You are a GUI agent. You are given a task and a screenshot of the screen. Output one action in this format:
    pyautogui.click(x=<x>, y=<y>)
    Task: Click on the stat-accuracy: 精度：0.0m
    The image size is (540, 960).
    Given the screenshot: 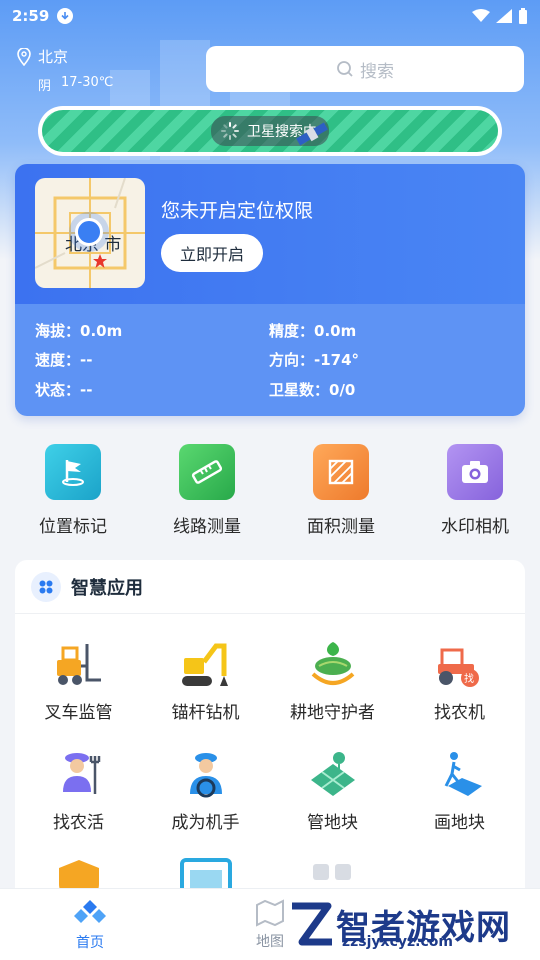 What is the action you would take?
    pyautogui.click(x=386, y=330)
    